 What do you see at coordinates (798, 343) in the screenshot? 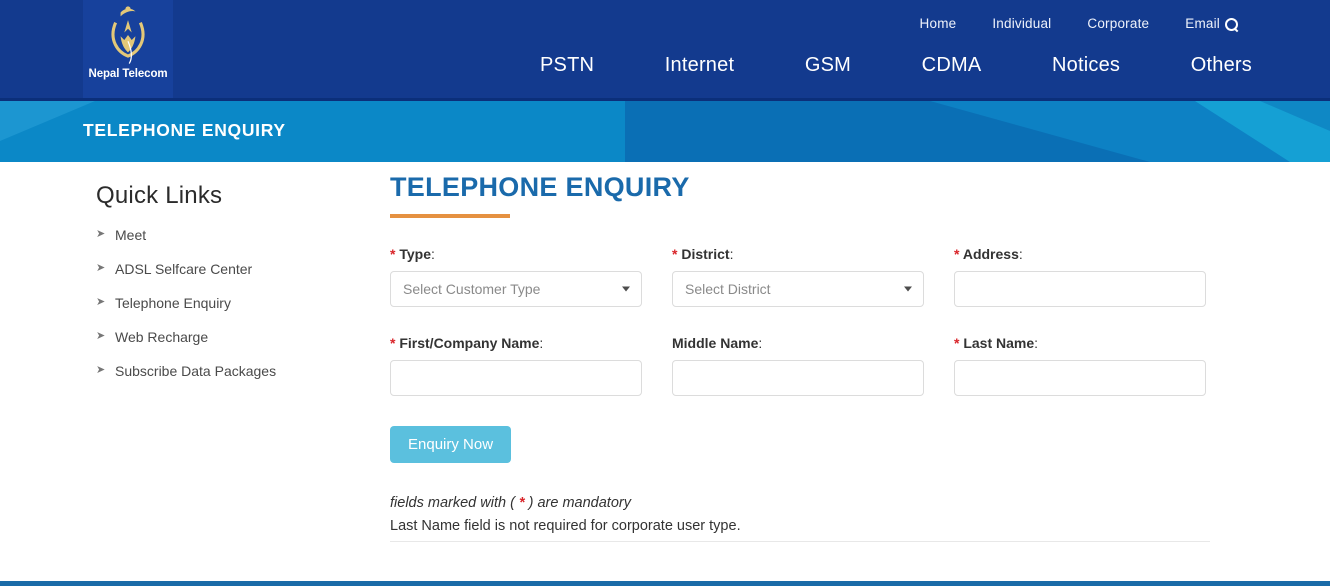
I see `field-middle-name-label: Middle Name:` at bounding box center [798, 343].